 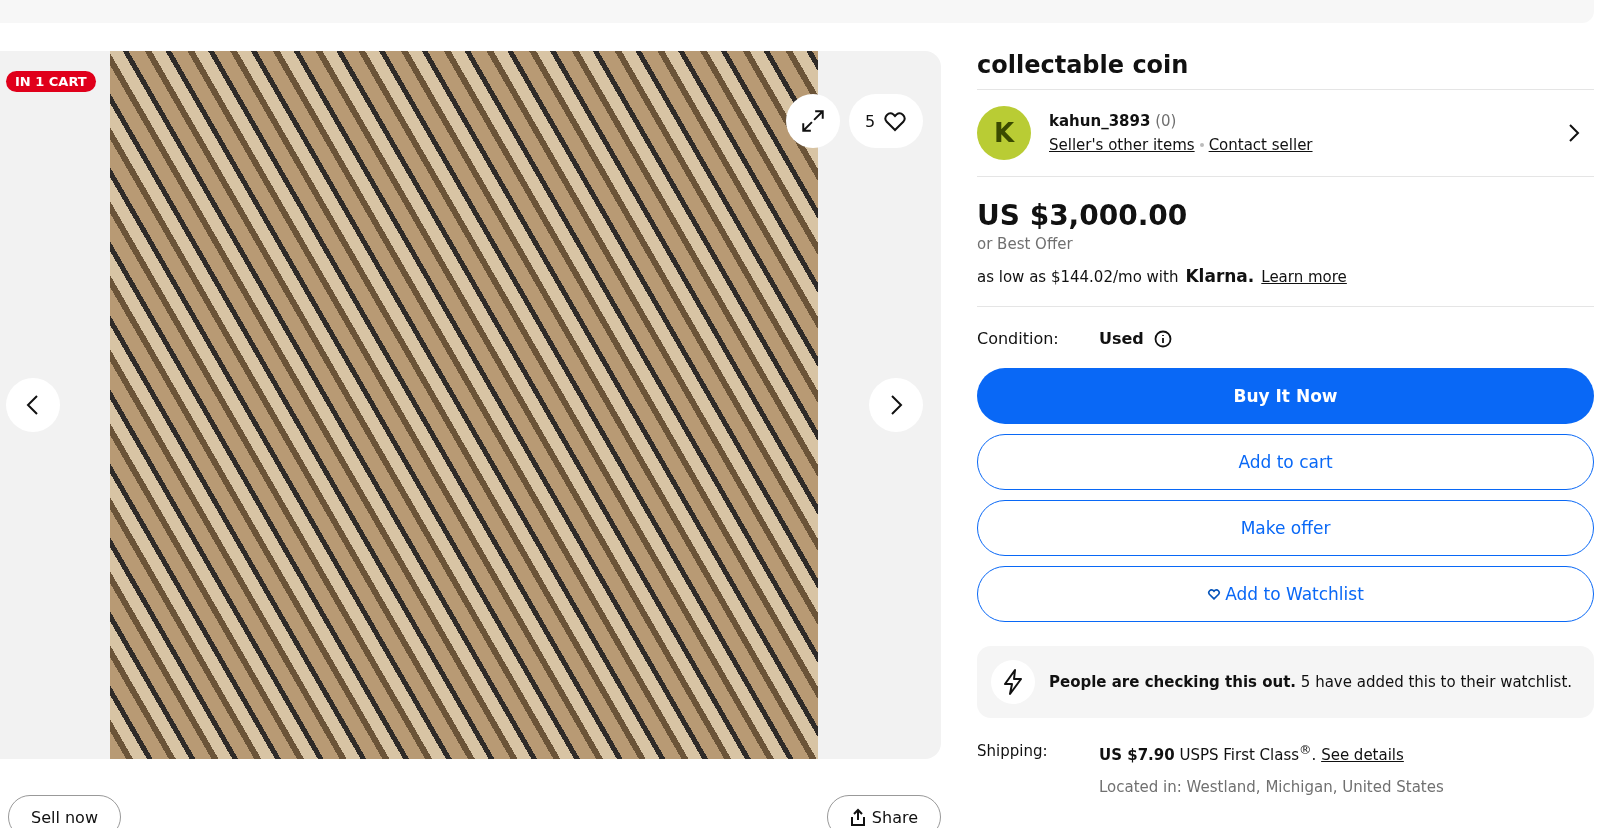 I want to click on condition-value: Used, so click(x=1121, y=338).